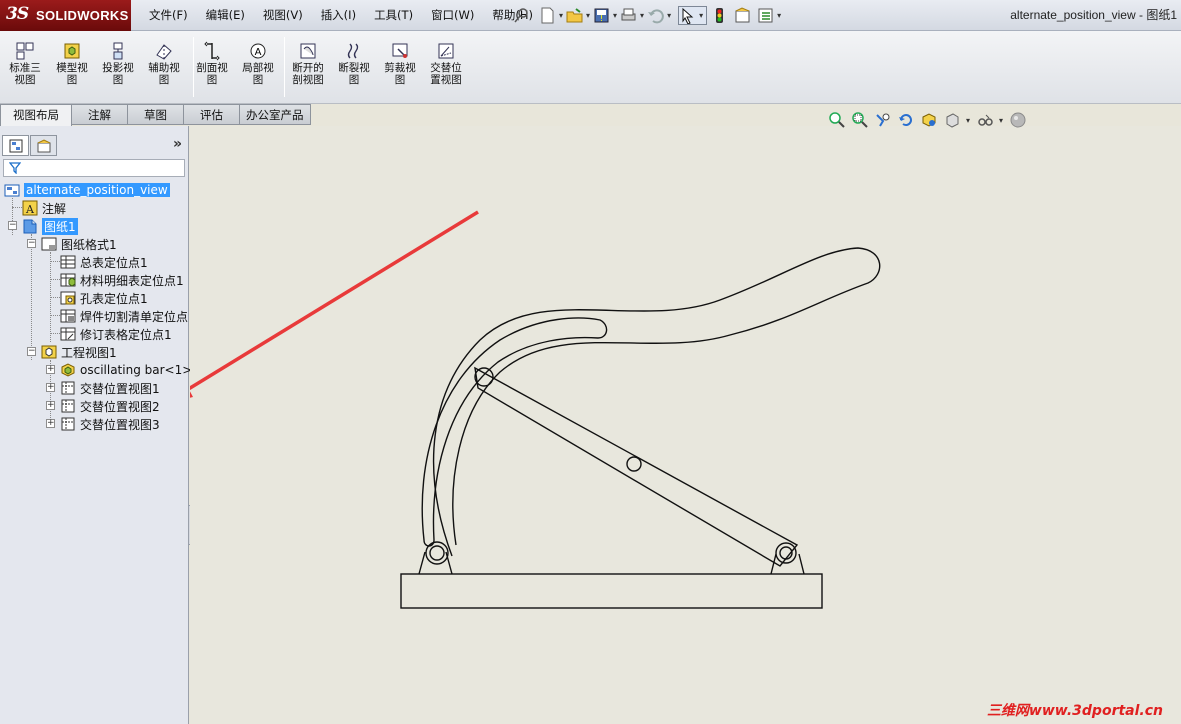 The height and width of the screenshot is (724, 1181). I want to click on tree-filter-input, so click(94, 168).